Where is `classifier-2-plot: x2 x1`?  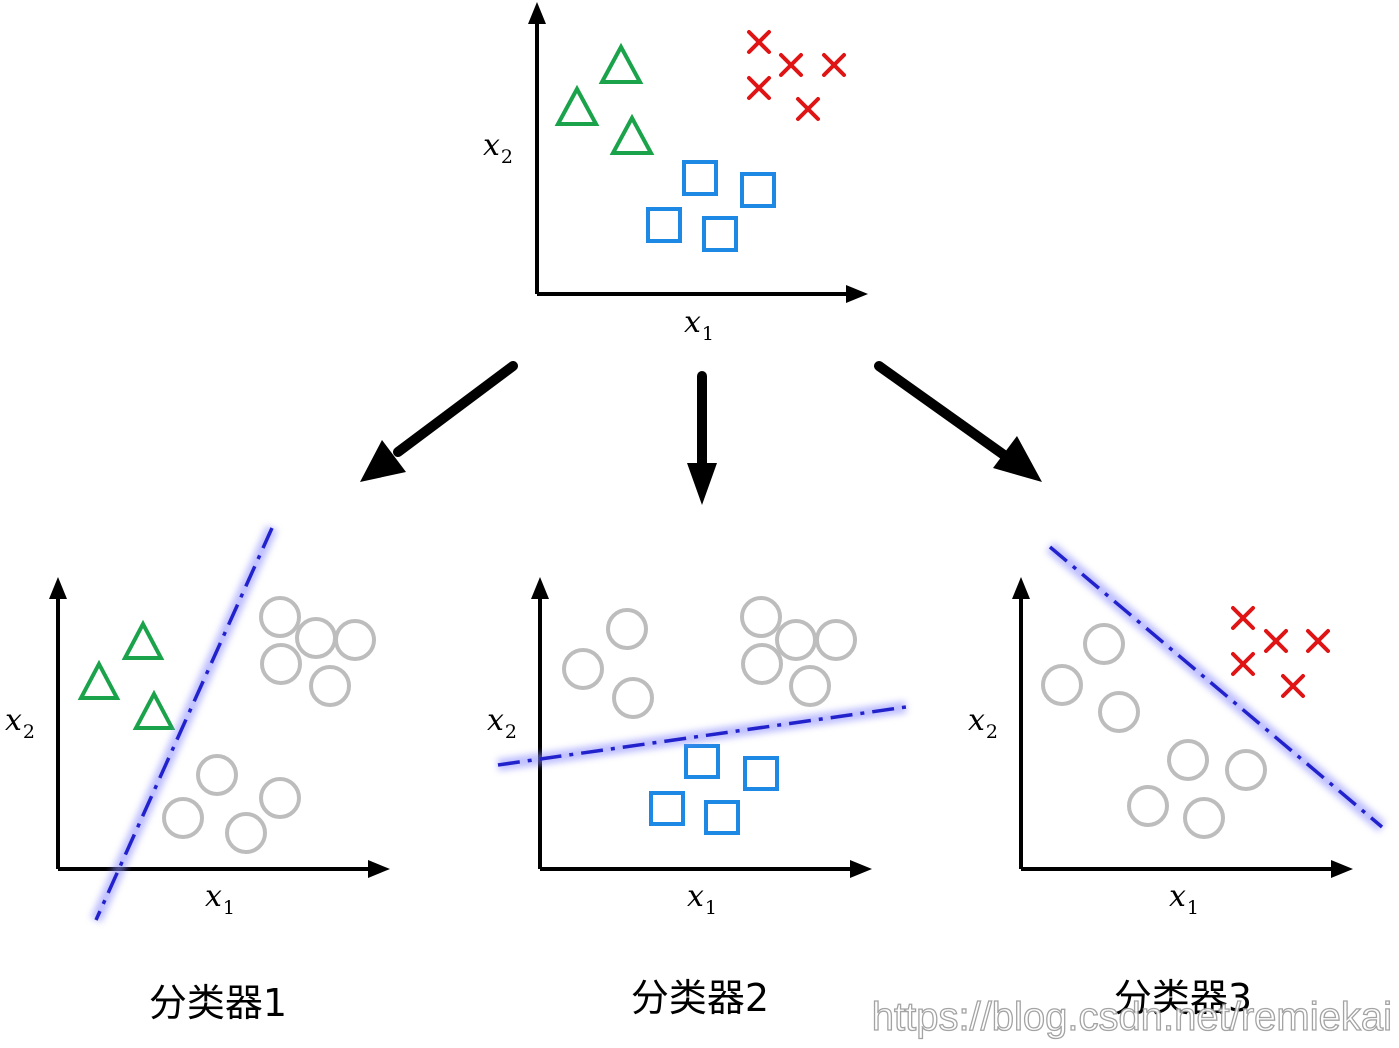 classifier-2-plot: x2 x1 is located at coordinates (697, 748).